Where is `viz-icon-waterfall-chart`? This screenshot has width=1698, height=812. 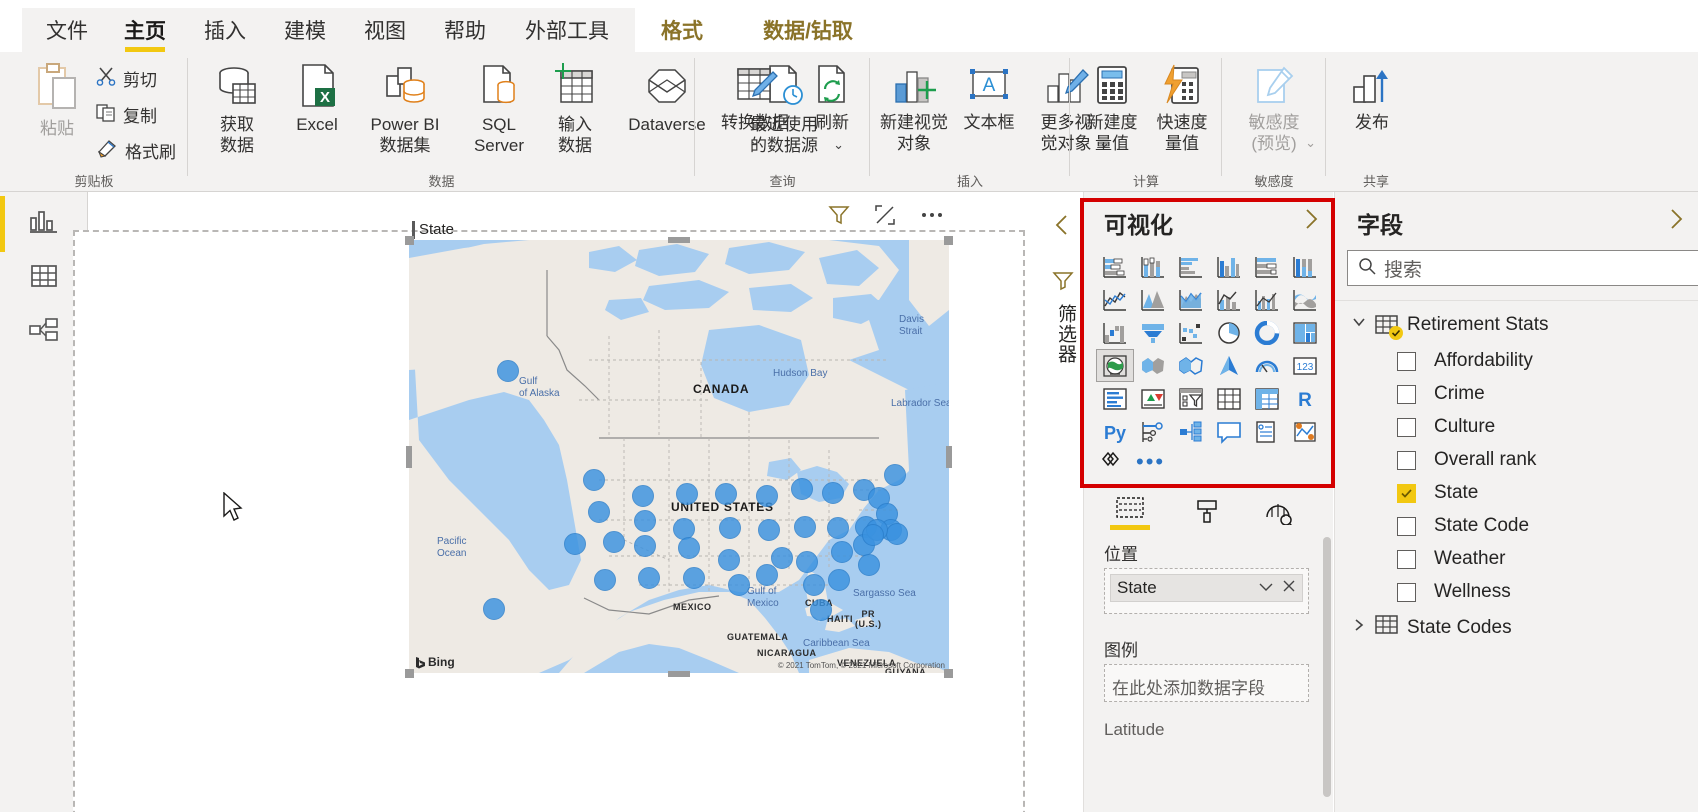
viz-icon-waterfall-chart is located at coordinates (1115, 332).